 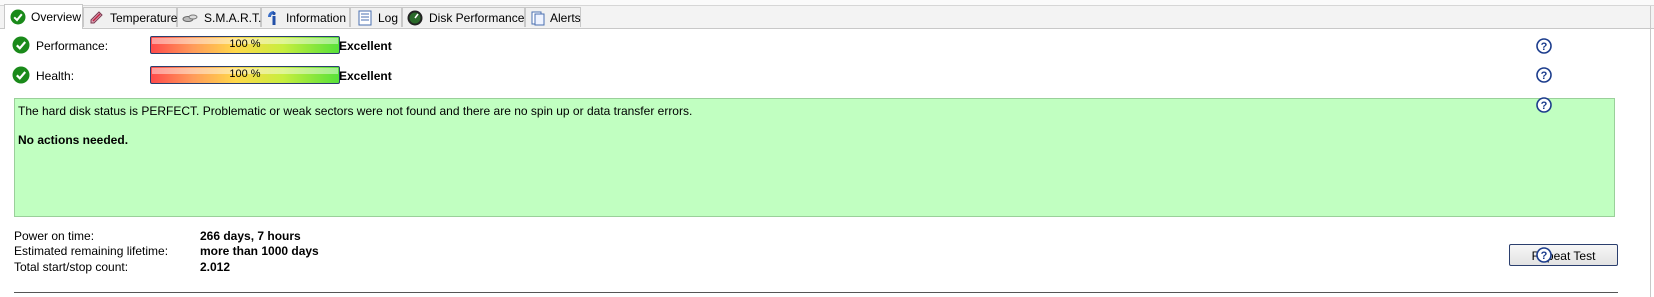 What do you see at coordinates (376, 17) in the screenshot?
I see `tab-log: Log` at bounding box center [376, 17].